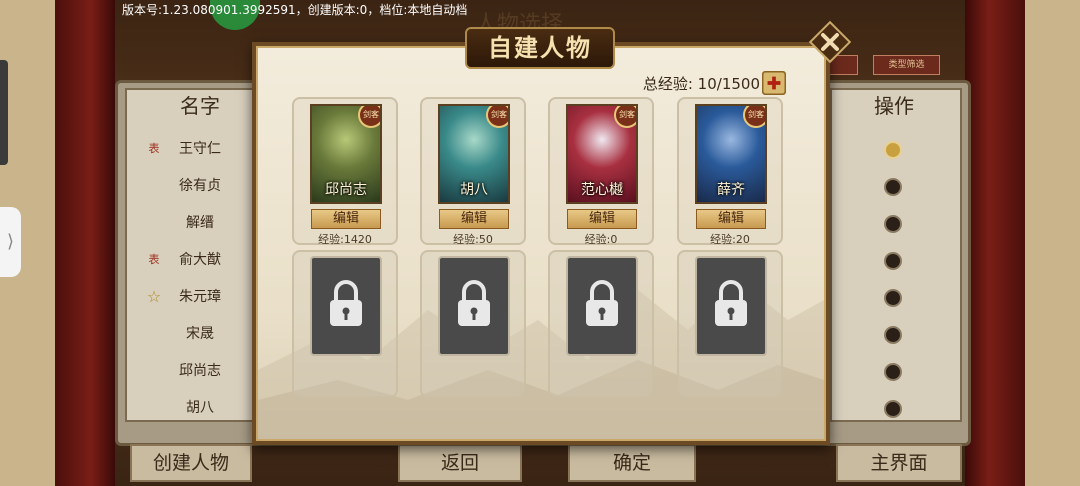  I want to click on total-experience: 总经验: 10/1500, so click(690, 84).